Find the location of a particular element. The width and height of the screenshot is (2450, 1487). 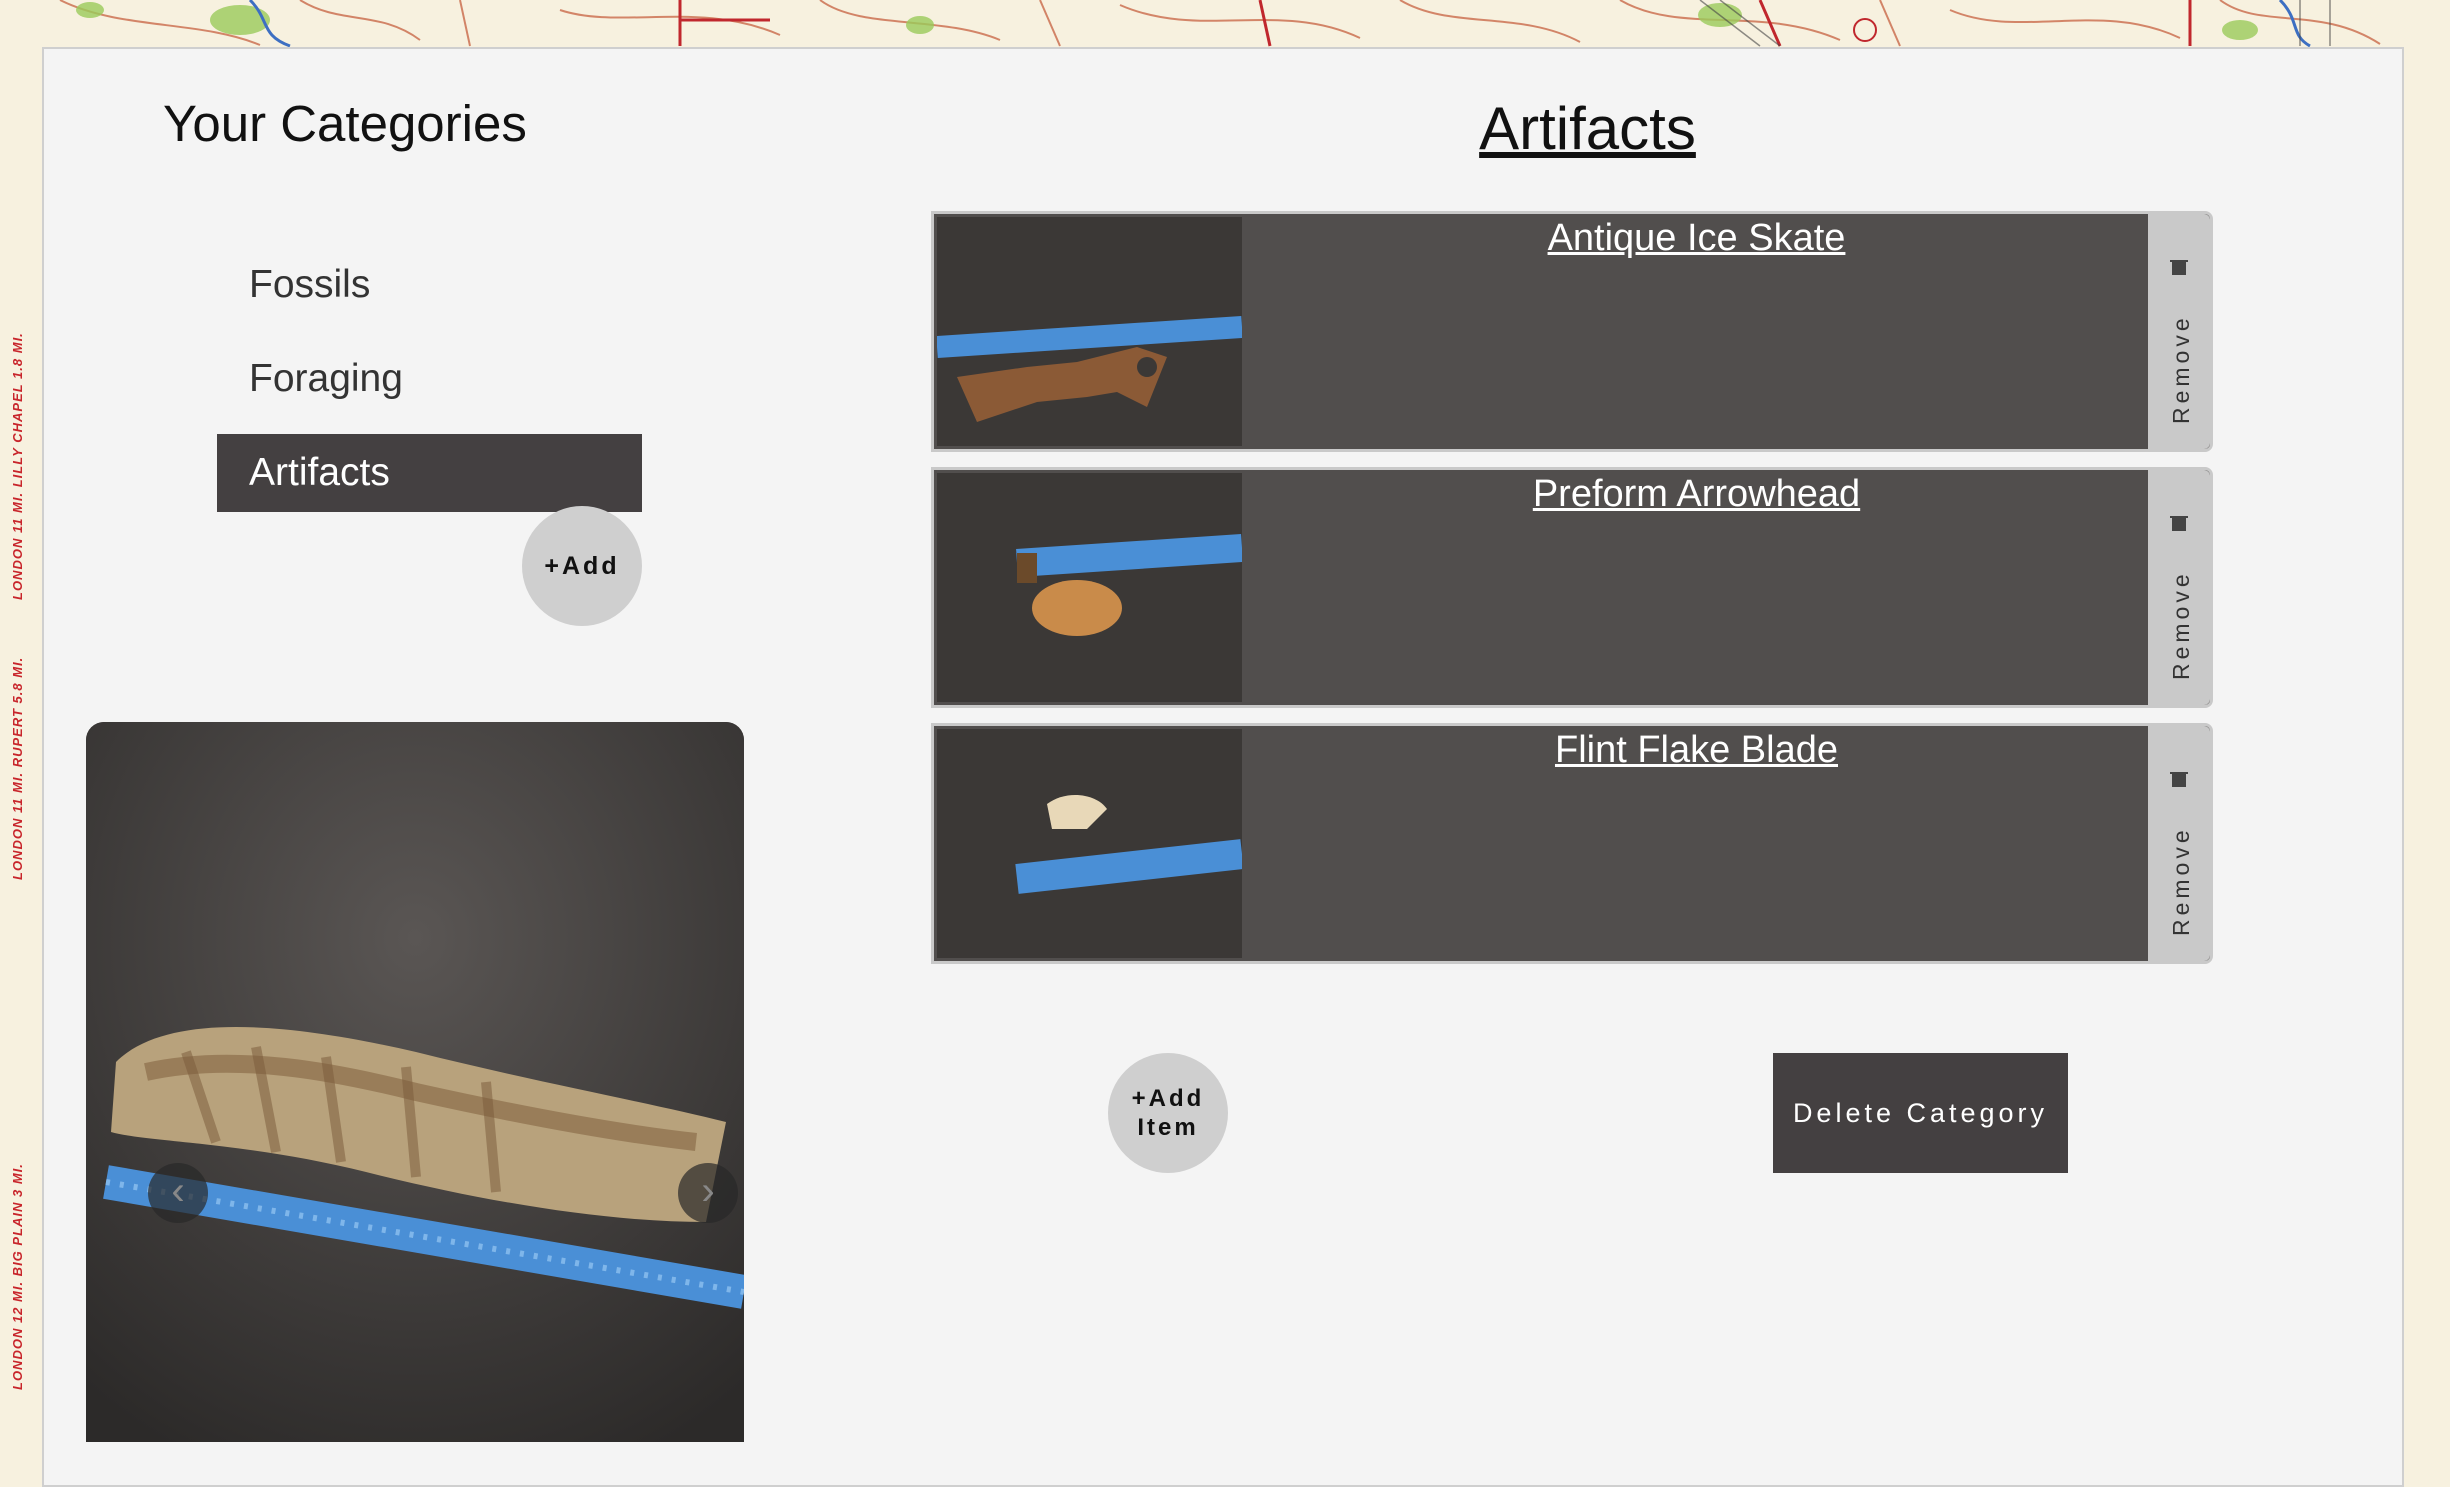

add-item-label-line1: +Add is located at coordinates (1168, 1098).